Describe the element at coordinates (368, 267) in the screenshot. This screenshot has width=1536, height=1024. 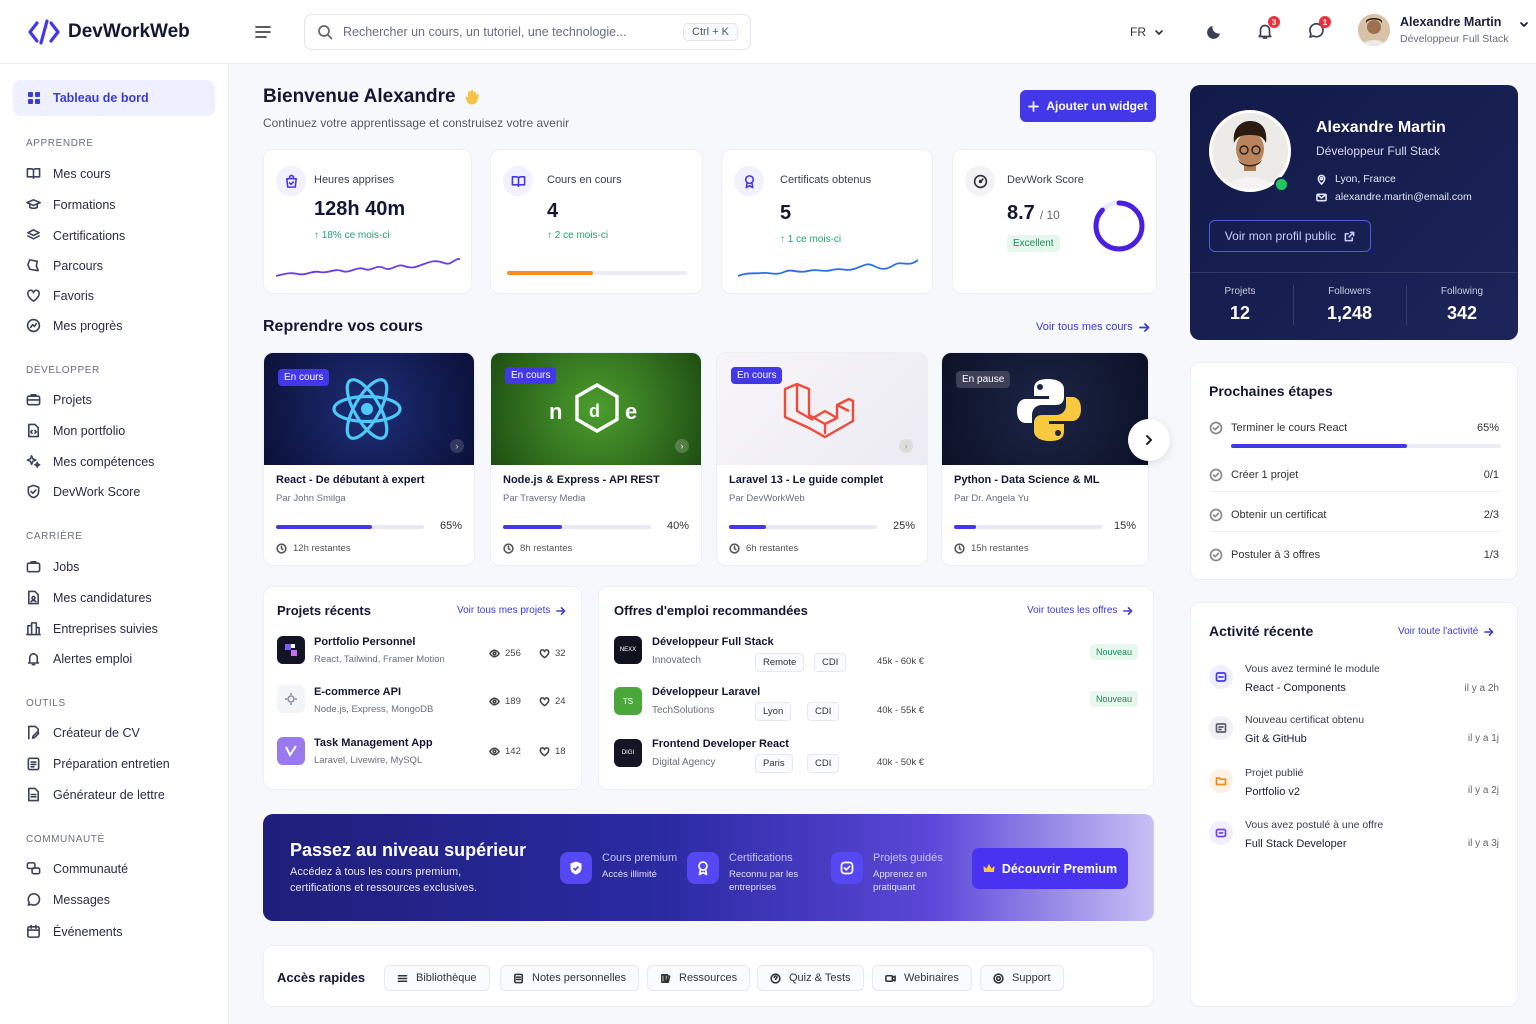
I see `hours-sparkline` at that location.